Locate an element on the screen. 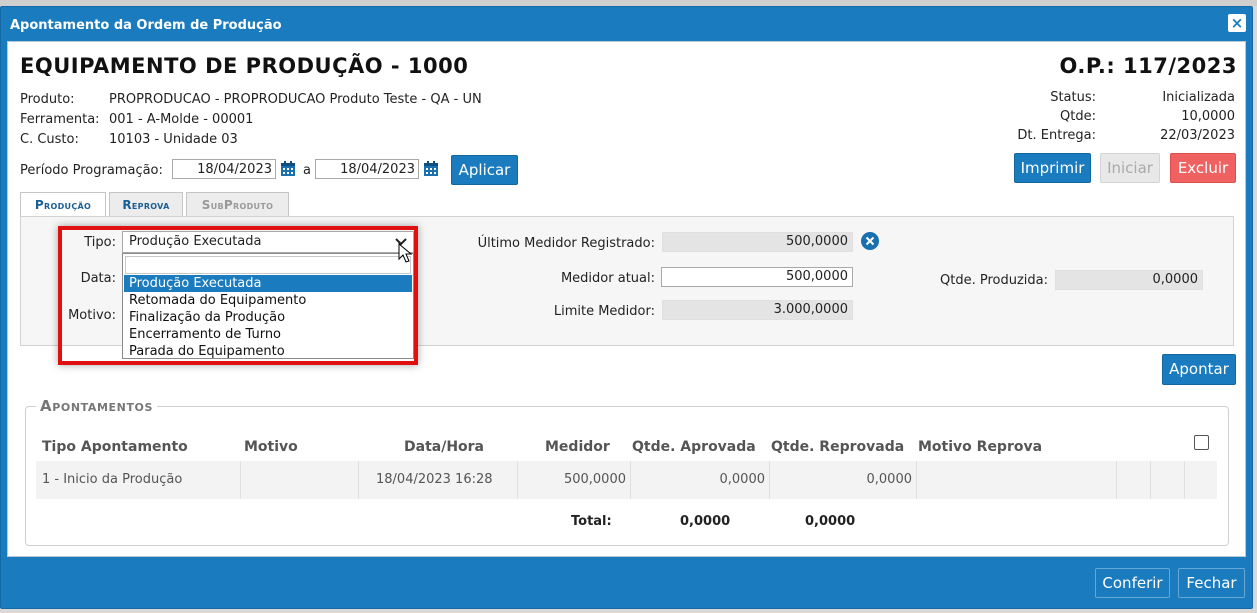  start-button: Iniciar is located at coordinates (1130, 168).